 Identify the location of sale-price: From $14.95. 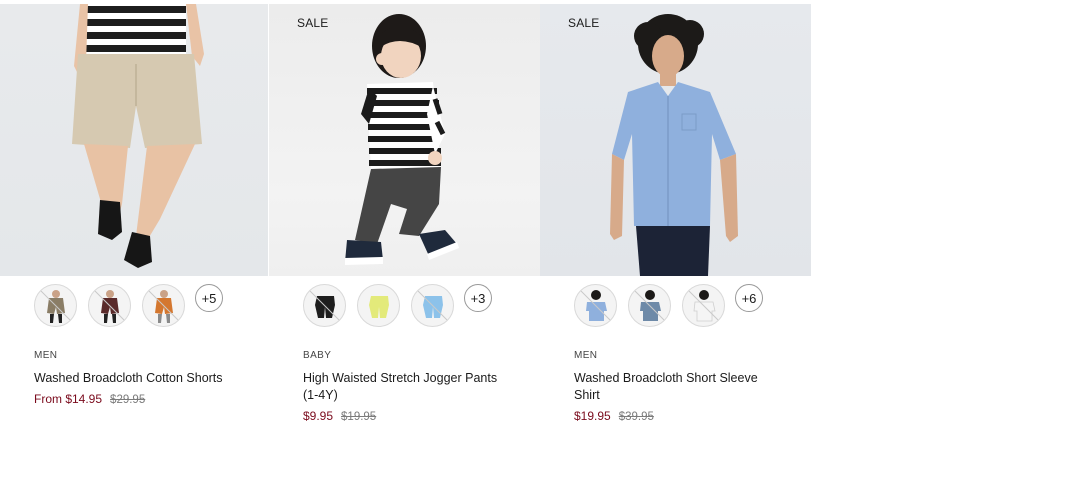
(68, 399).